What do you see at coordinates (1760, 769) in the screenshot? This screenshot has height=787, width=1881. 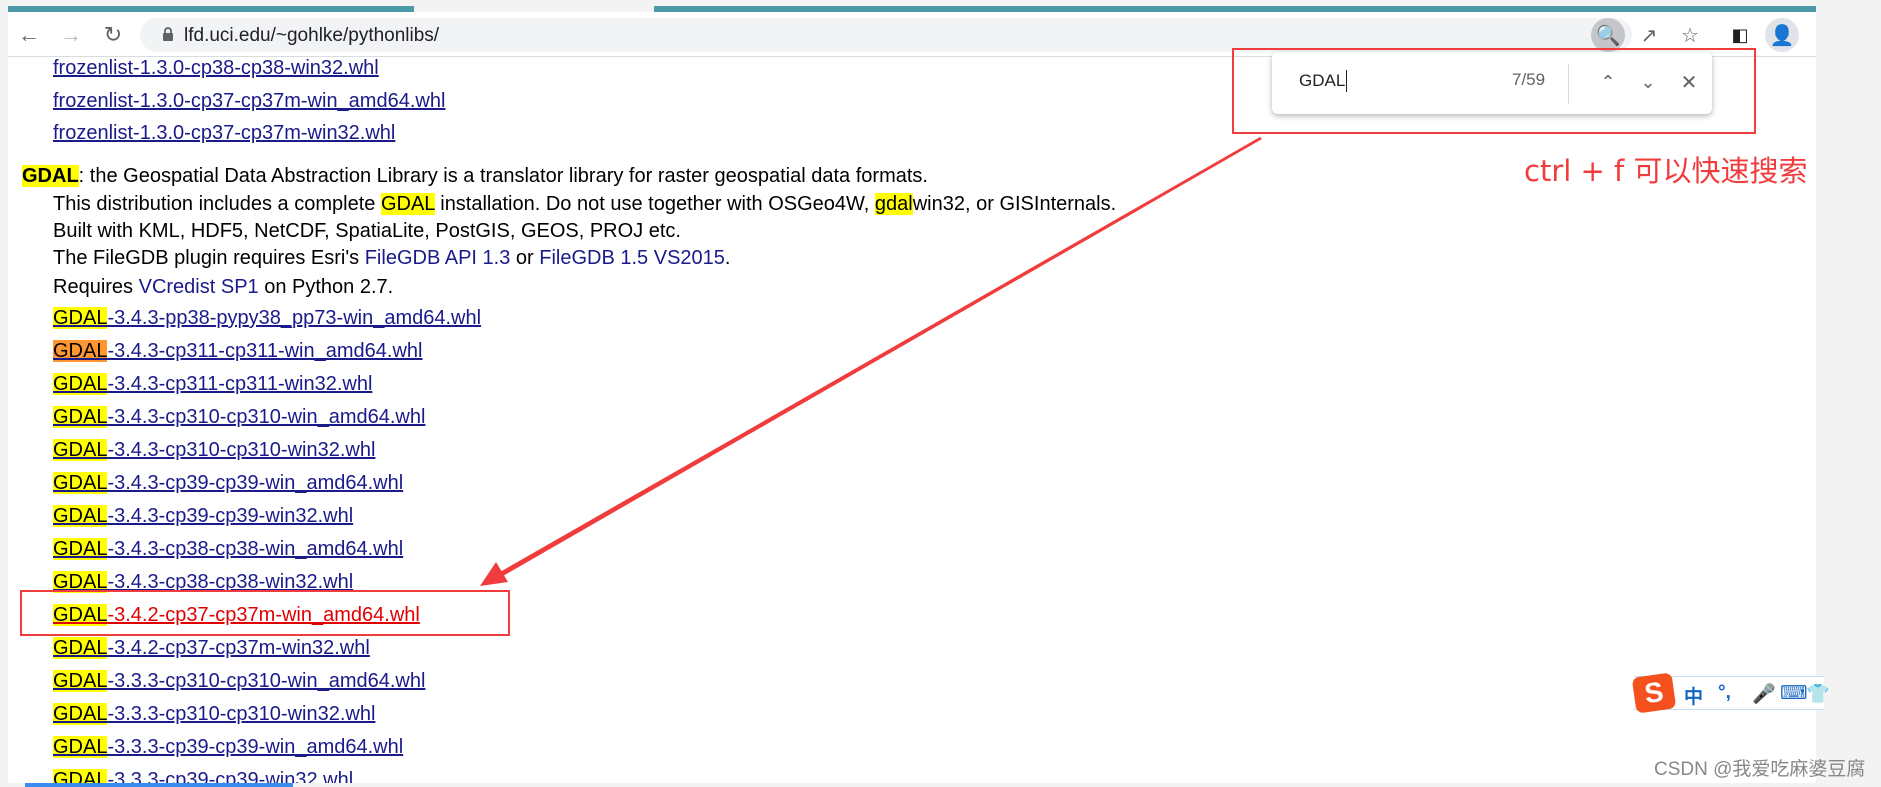 I see `watermark: CSDN @我爱吃麻婆豆腐` at bounding box center [1760, 769].